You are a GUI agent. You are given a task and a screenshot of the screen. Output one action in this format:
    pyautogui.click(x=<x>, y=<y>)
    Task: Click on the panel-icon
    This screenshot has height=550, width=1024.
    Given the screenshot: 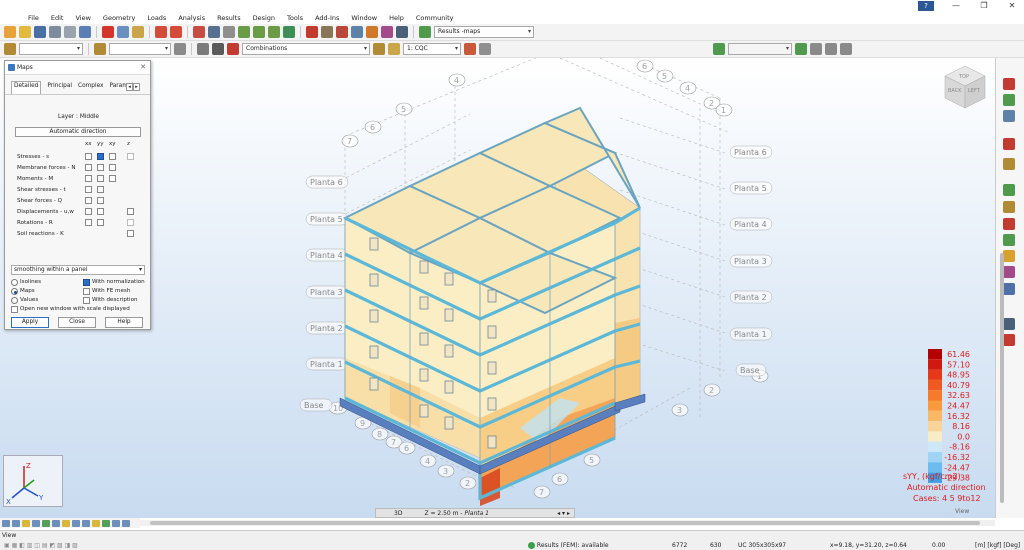 What is the action you would take?
    pyautogui.click(x=719, y=49)
    